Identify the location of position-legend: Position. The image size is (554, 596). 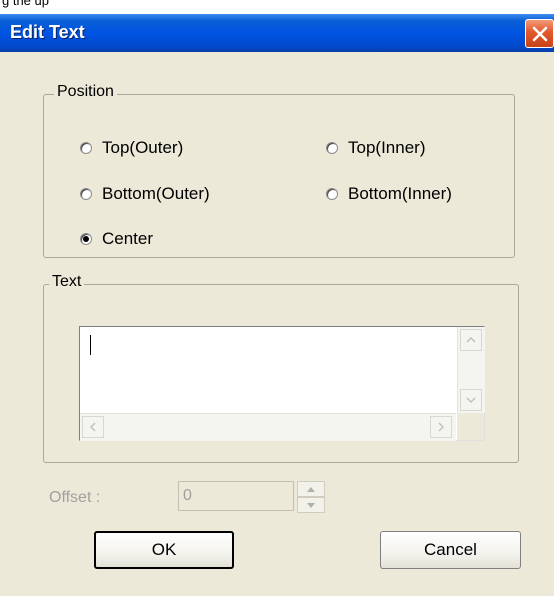
(85, 92).